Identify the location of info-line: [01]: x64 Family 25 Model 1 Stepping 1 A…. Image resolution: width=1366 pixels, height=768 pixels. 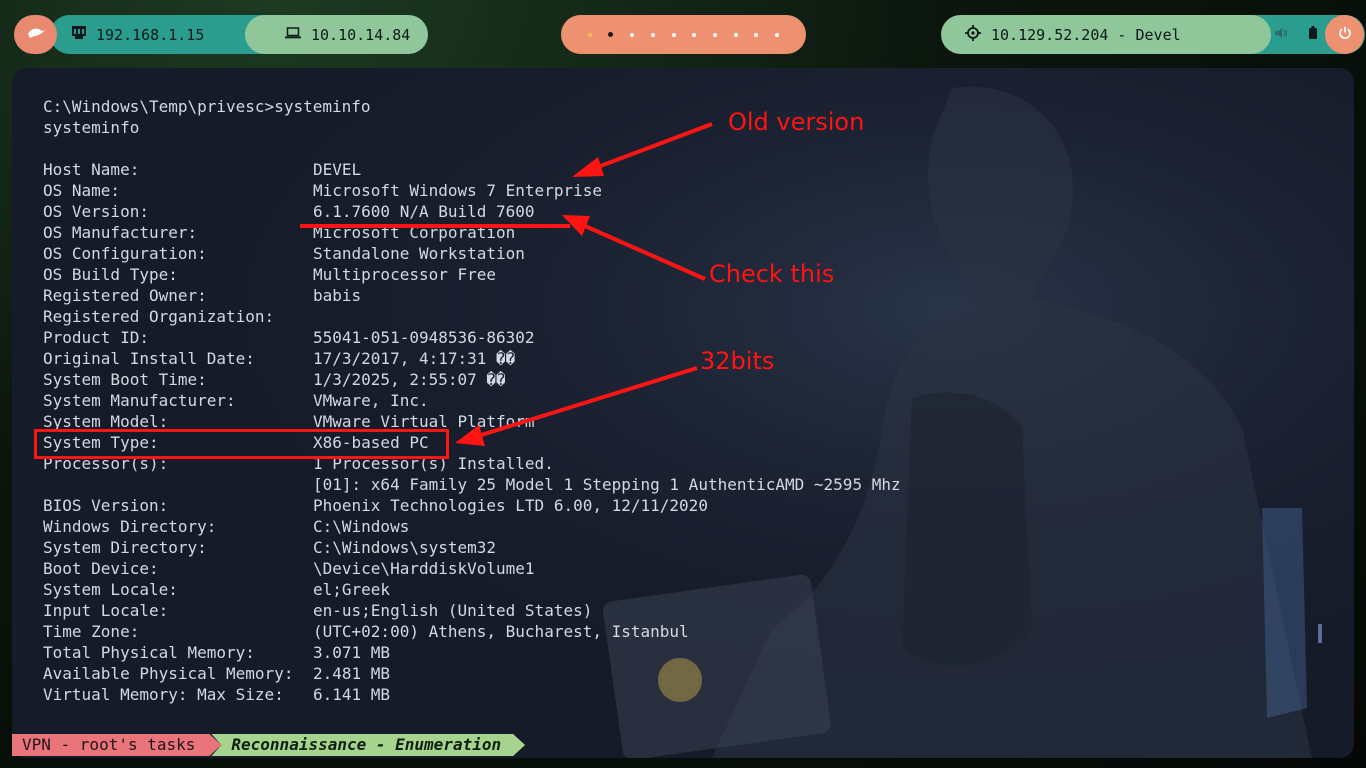
(472, 484).